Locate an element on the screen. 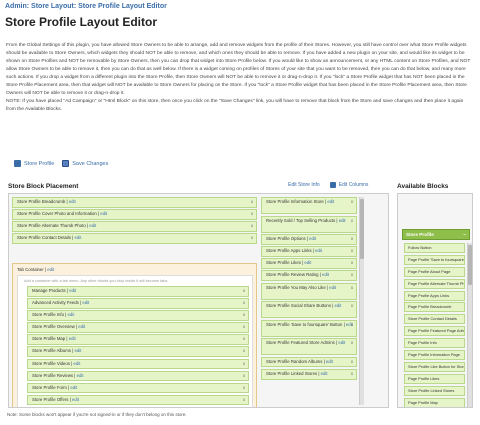  available-block: Page Profile Breadcrumb is located at coordinates (434, 307).